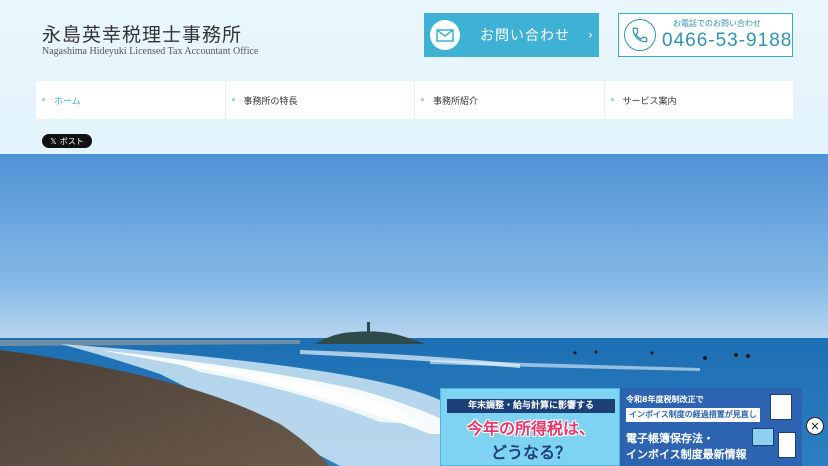 This screenshot has height=466, width=828. I want to click on file-box-icon, so click(763, 437).